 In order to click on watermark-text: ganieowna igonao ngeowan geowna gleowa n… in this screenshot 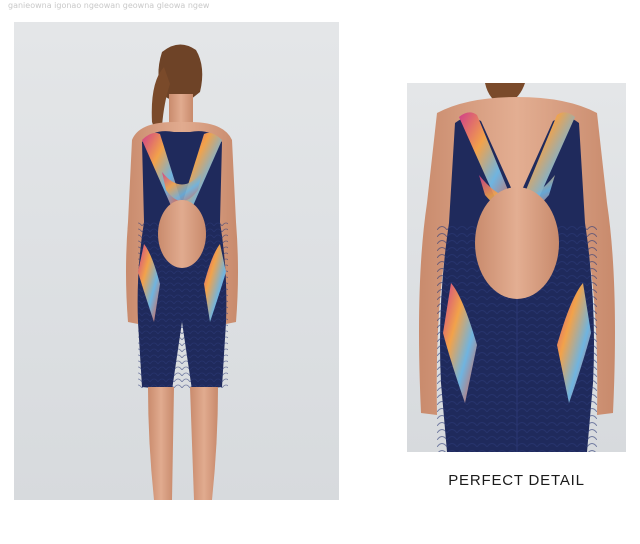, I will do `click(109, 5)`.